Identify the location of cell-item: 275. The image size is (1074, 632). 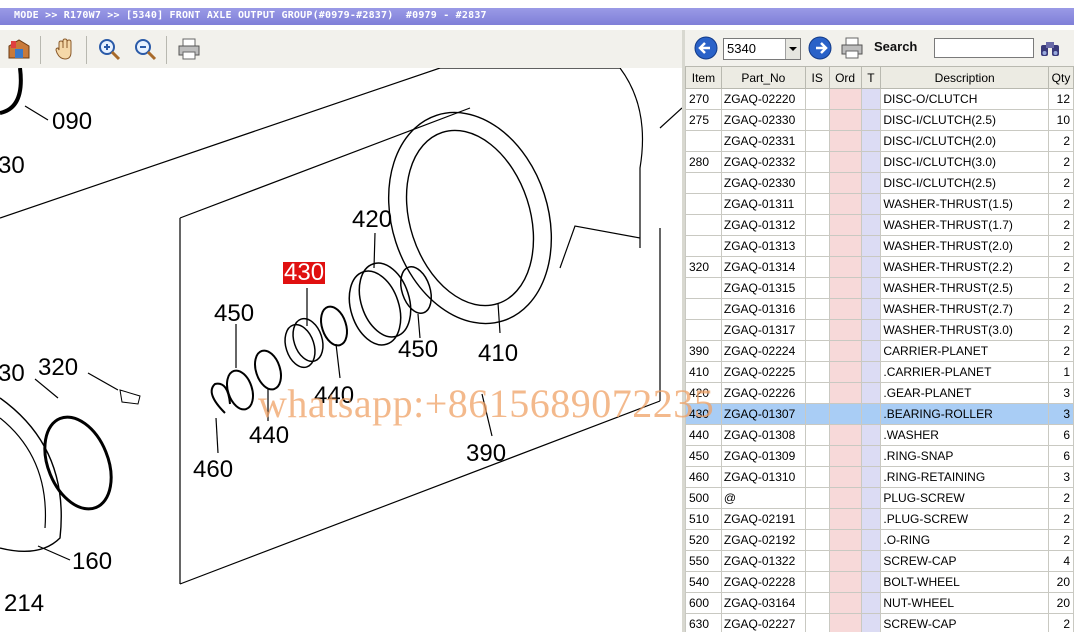
(703, 120).